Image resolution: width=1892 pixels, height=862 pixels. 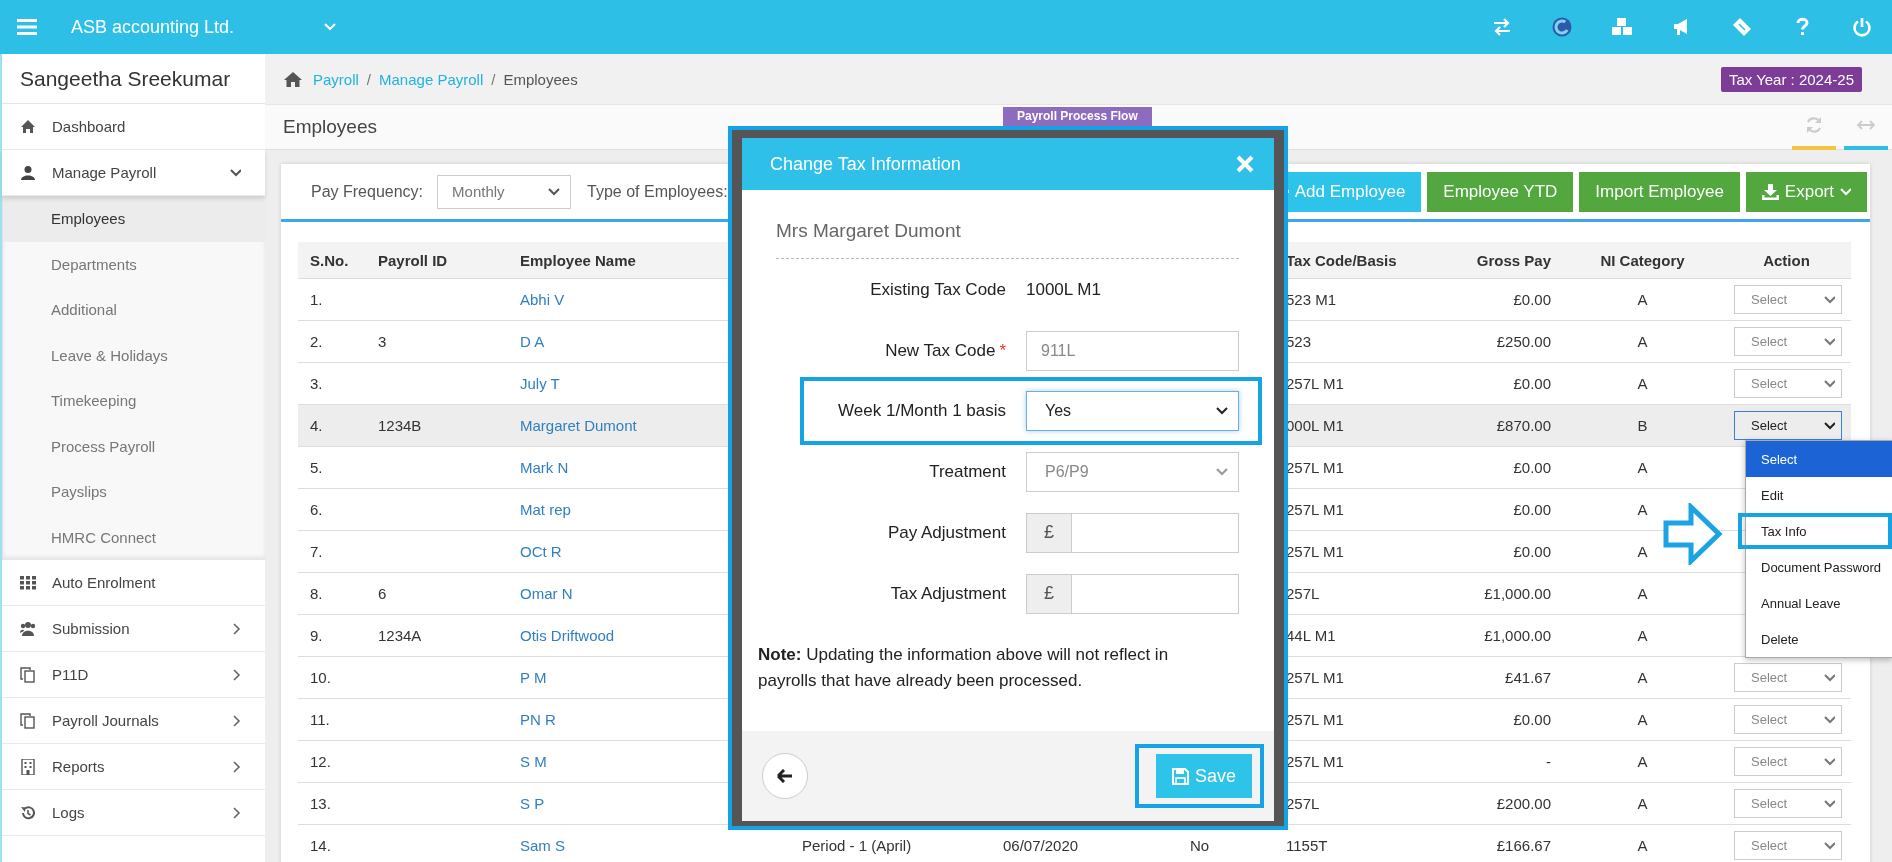 What do you see at coordinates (538, 719) in the screenshot?
I see `employee-link: PN R` at bounding box center [538, 719].